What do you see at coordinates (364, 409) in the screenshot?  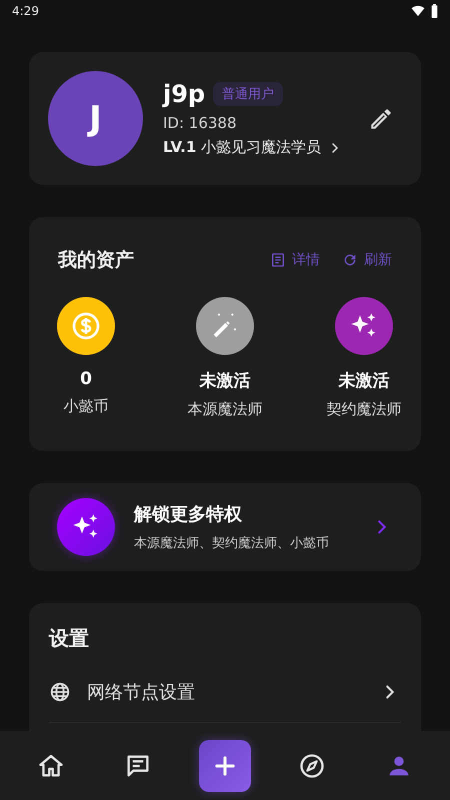 I see `asset-label: 契约魔法师` at bounding box center [364, 409].